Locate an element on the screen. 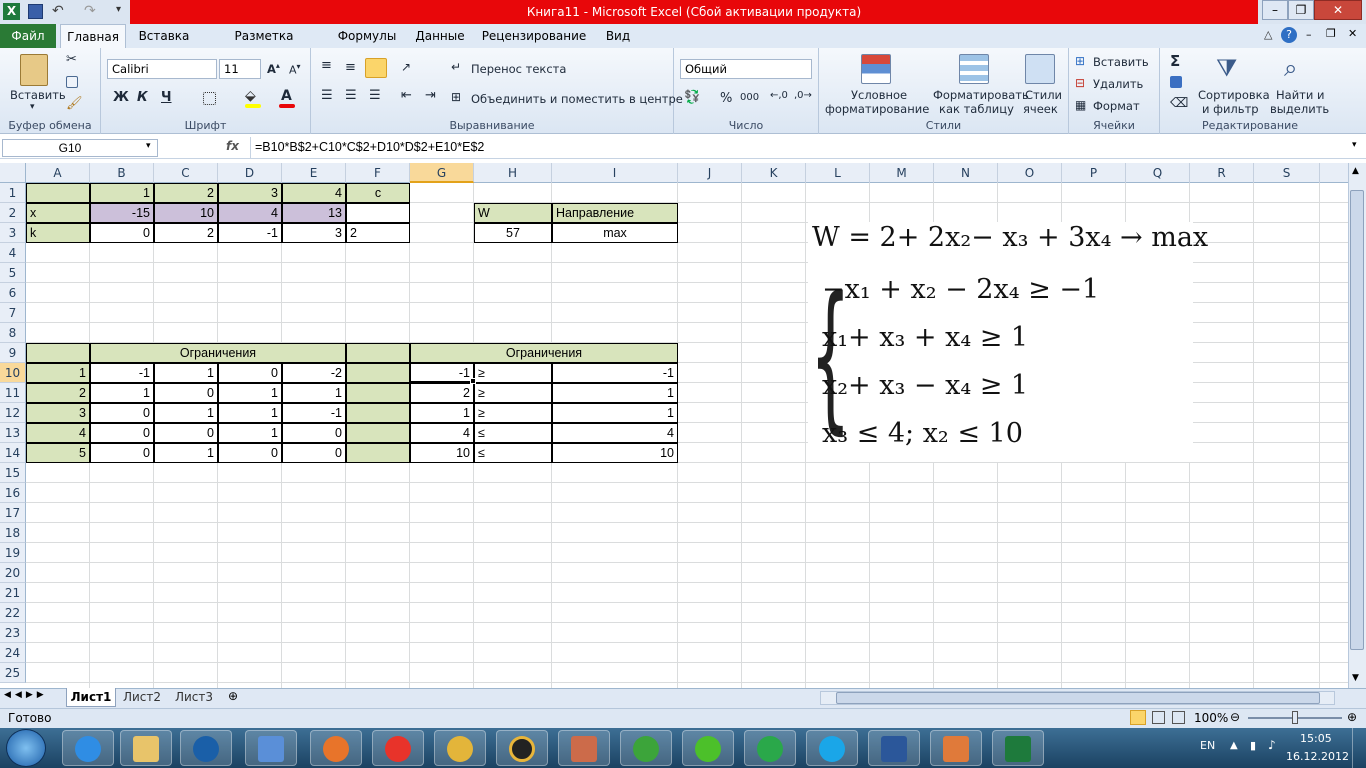  cell-D2: 4 is located at coordinates (250, 213).